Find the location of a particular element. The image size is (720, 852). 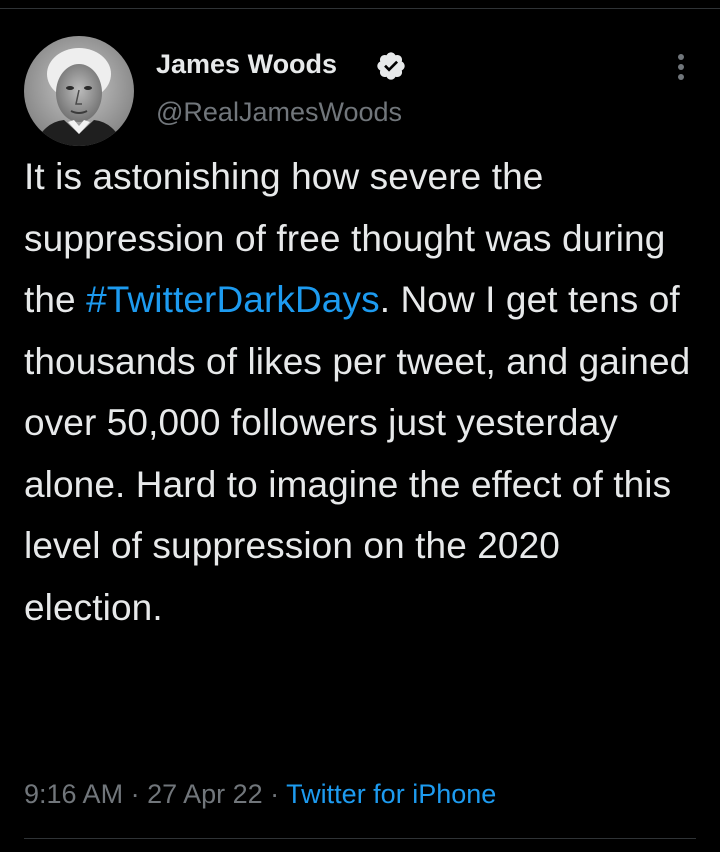

tweet-date: 27 Apr 22 is located at coordinates (205, 794).